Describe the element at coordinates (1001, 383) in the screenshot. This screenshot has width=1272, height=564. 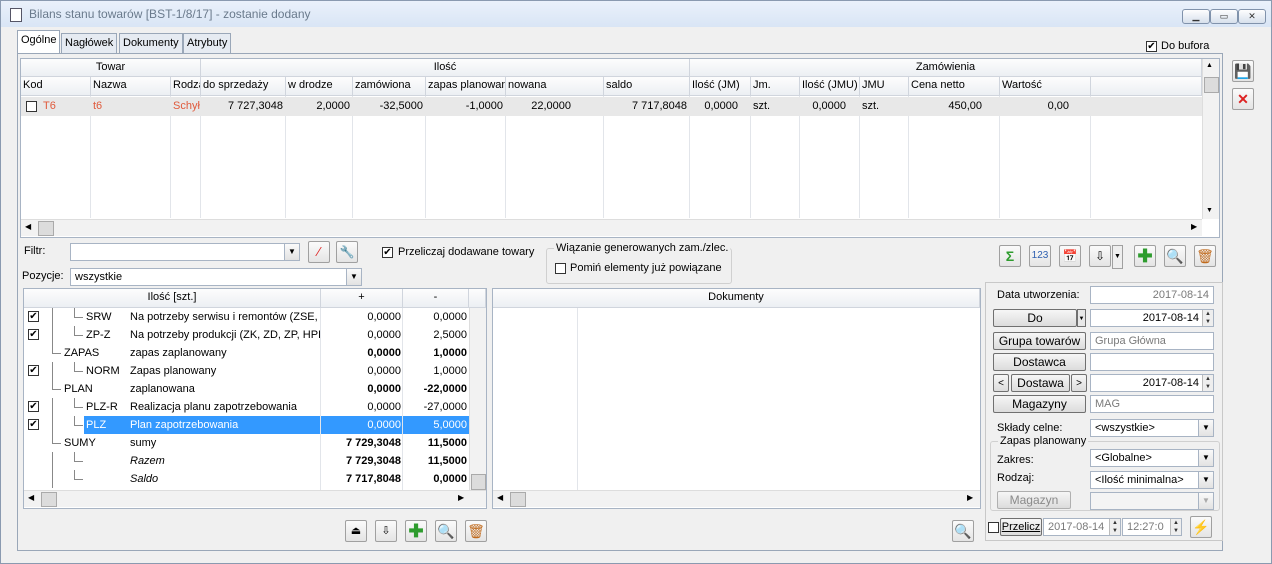
I see `dostawa-prev-button: <` at that location.